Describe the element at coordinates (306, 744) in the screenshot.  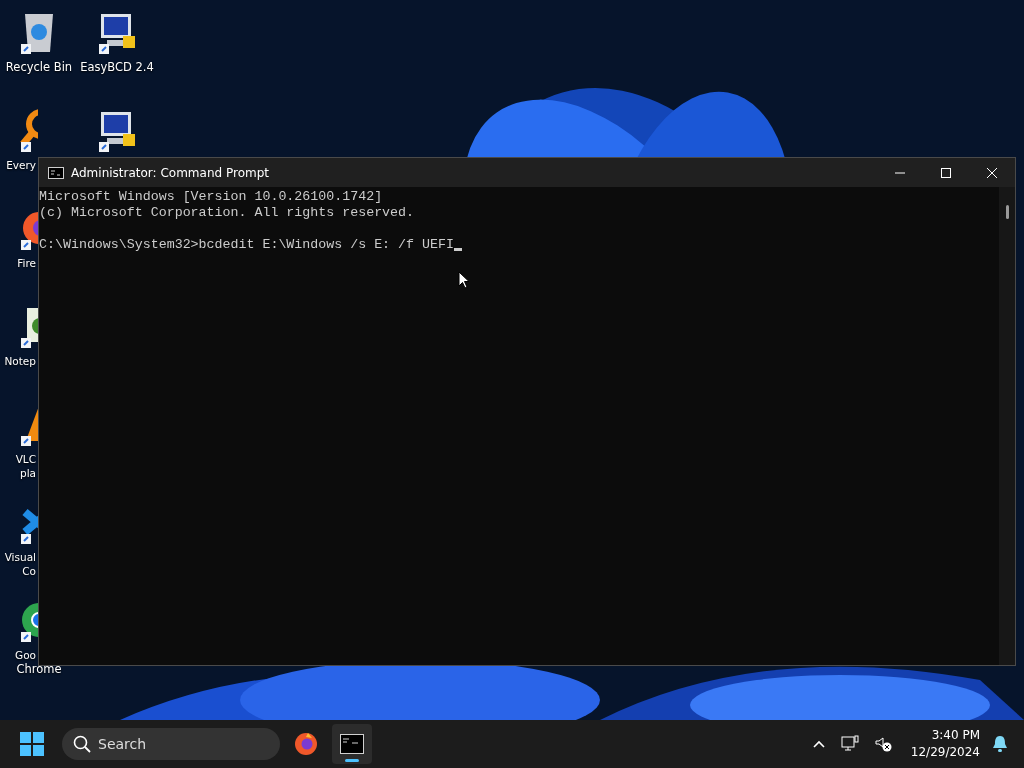
I see `firefox-icon` at that location.